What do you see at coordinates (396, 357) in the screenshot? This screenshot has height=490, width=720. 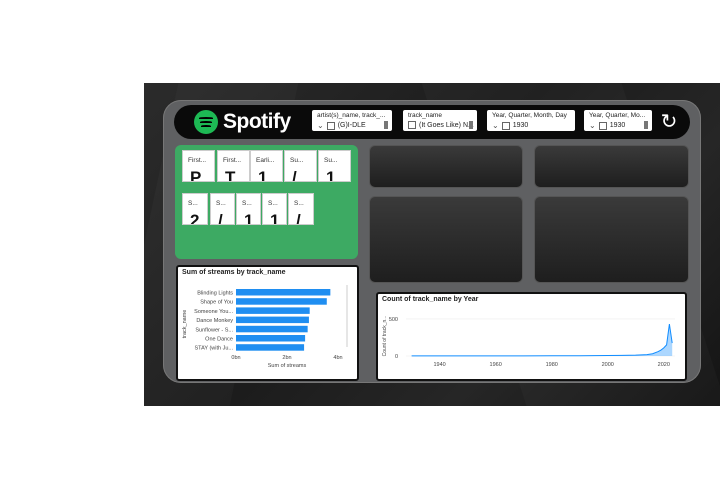 I see `y-tick-label: 0` at bounding box center [396, 357].